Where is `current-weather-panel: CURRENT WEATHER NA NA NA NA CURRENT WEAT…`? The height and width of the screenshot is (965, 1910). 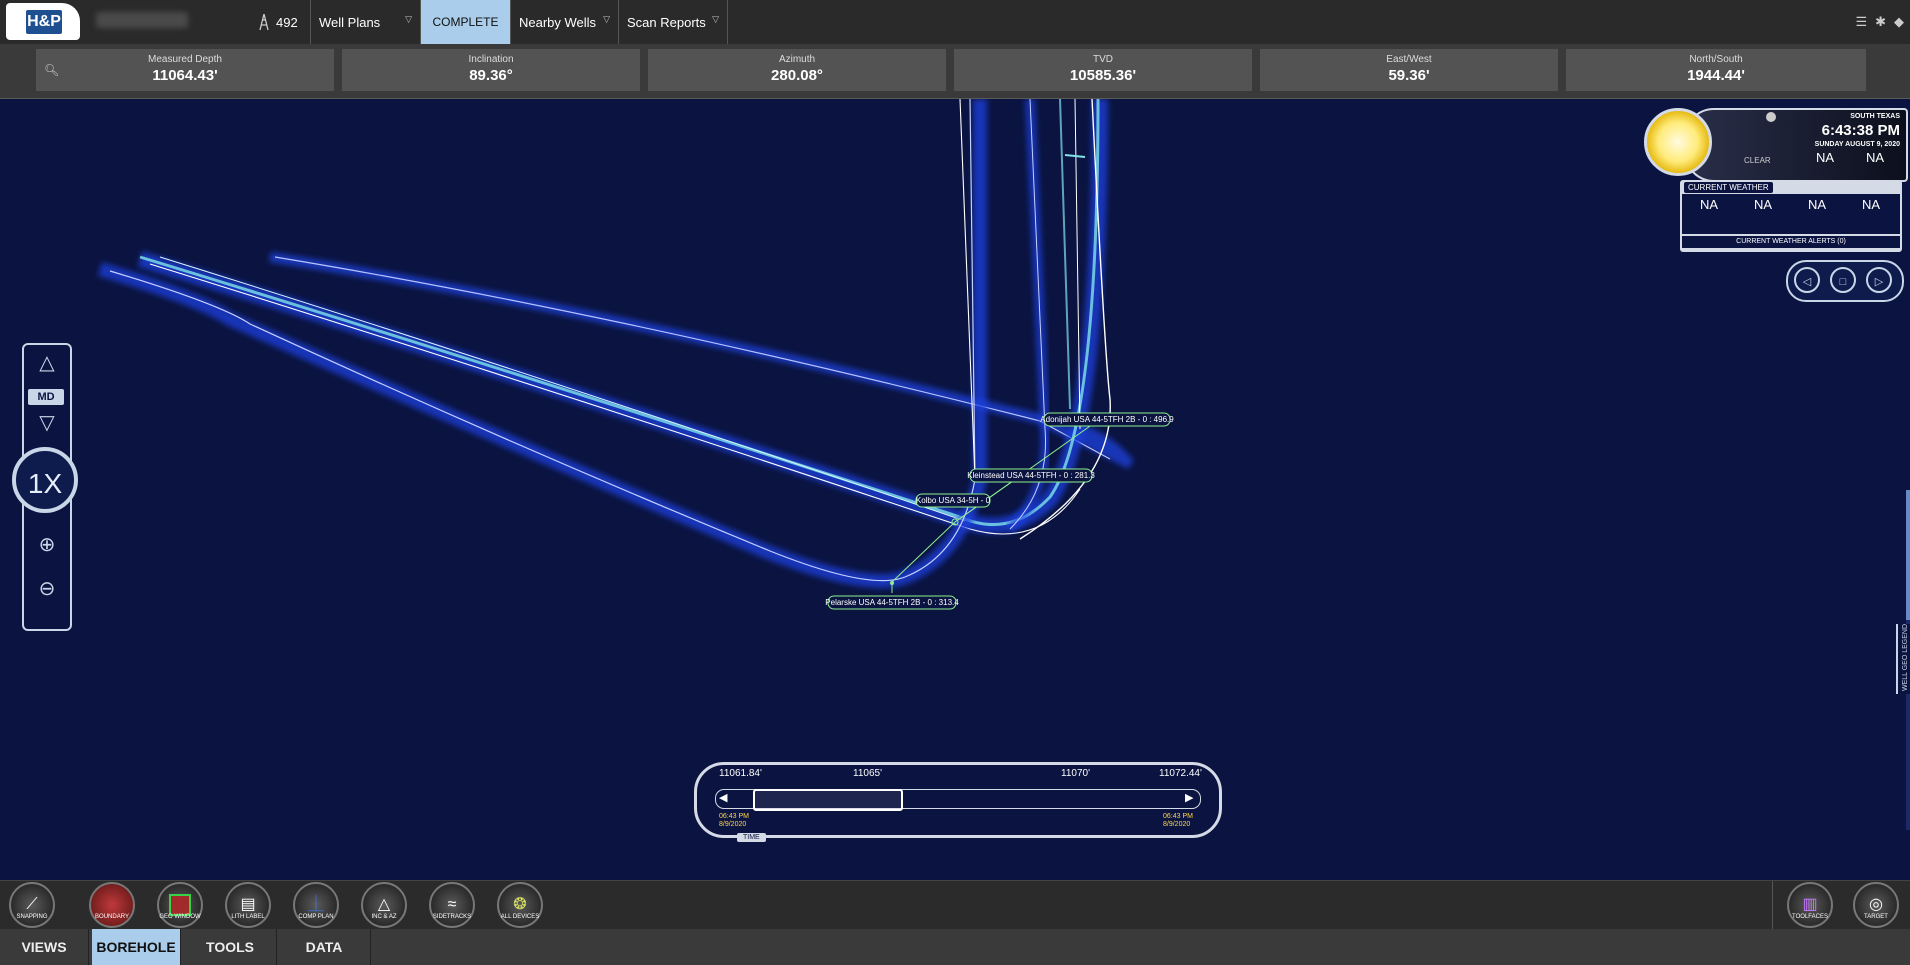
current-weather-panel: CURRENT WEATHER NA NA NA NA CURRENT WEAT… is located at coordinates (1791, 216).